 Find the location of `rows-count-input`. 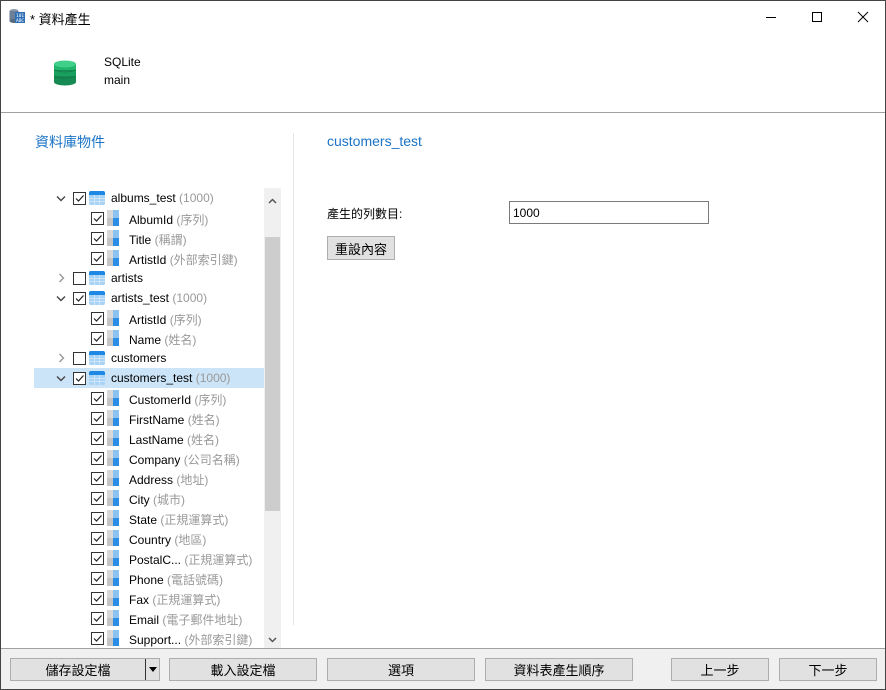

rows-count-input is located at coordinates (609, 212).